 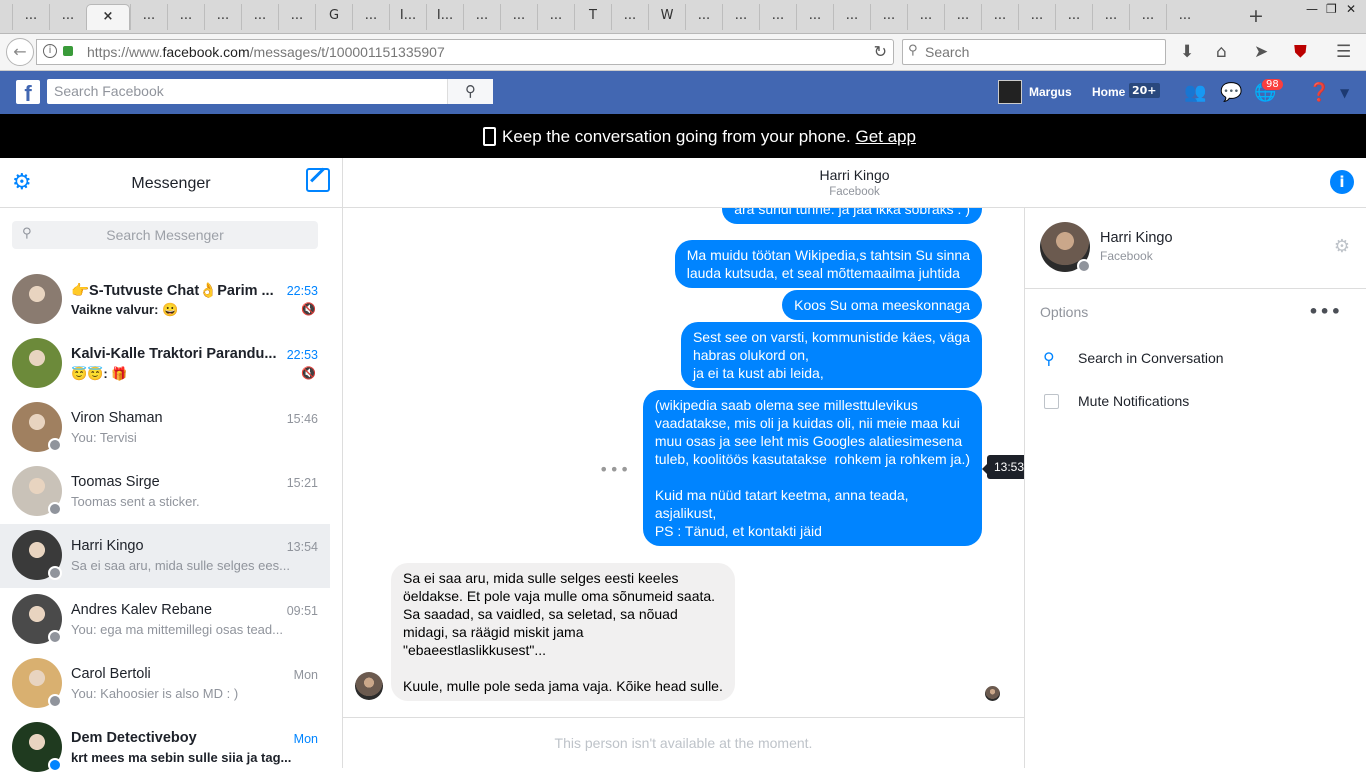 What do you see at coordinates (1034, 52) in the screenshot?
I see `browser-search-input: ⚲ Search` at bounding box center [1034, 52].